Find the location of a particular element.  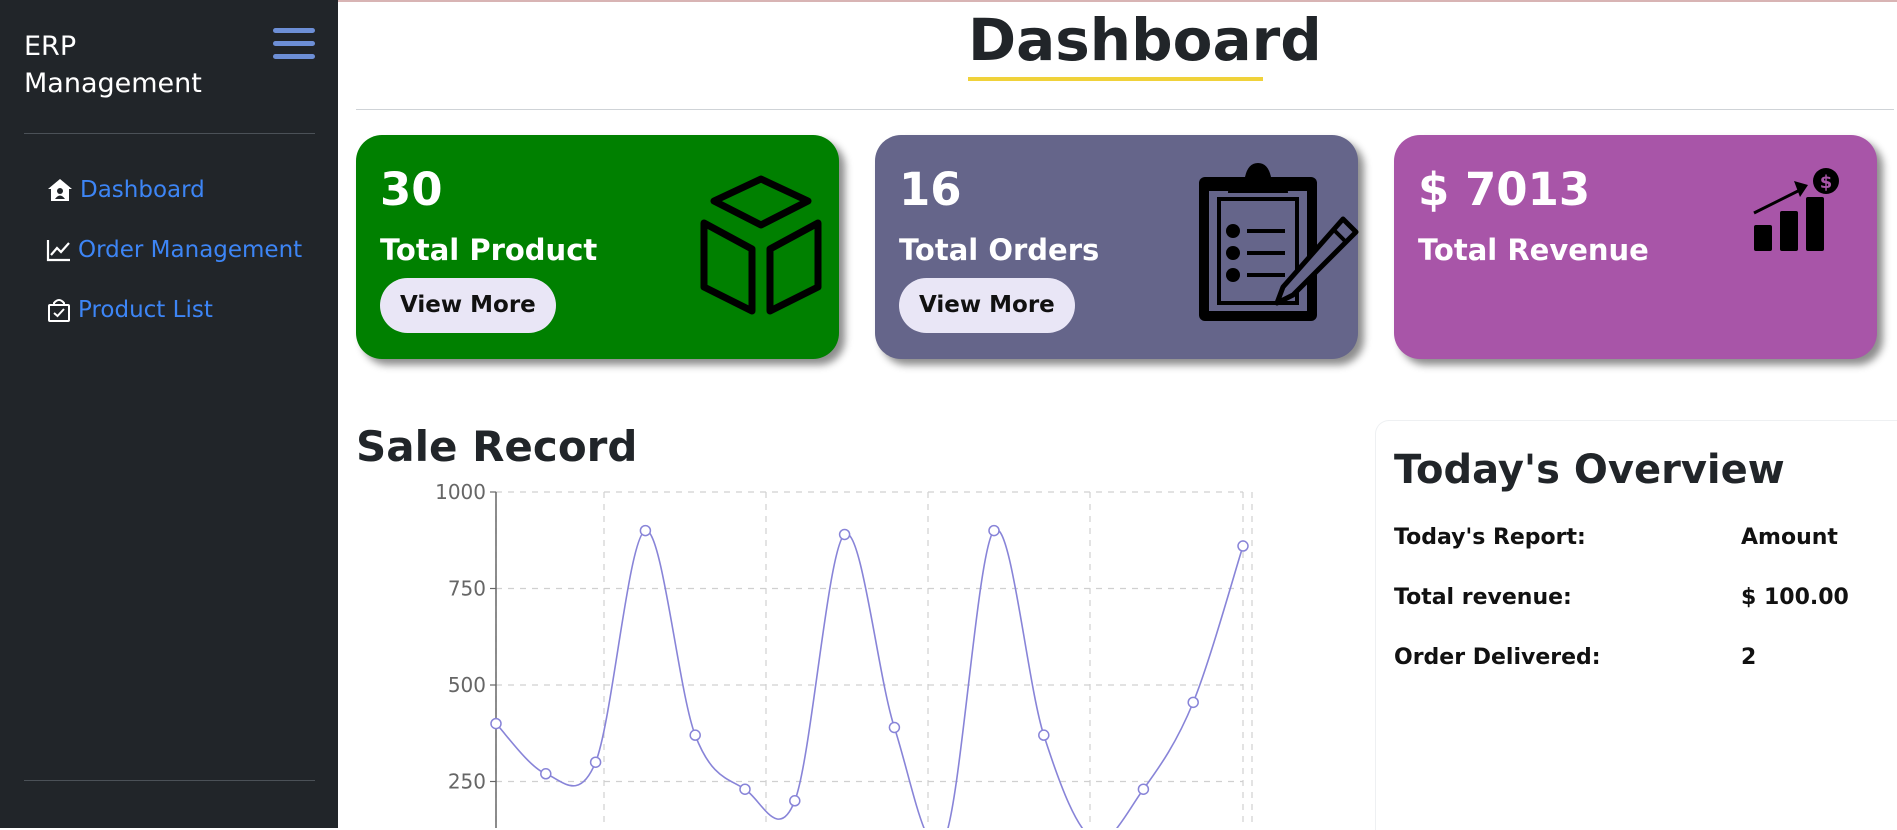

view-more-orders-button: View More is located at coordinates (987, 305).